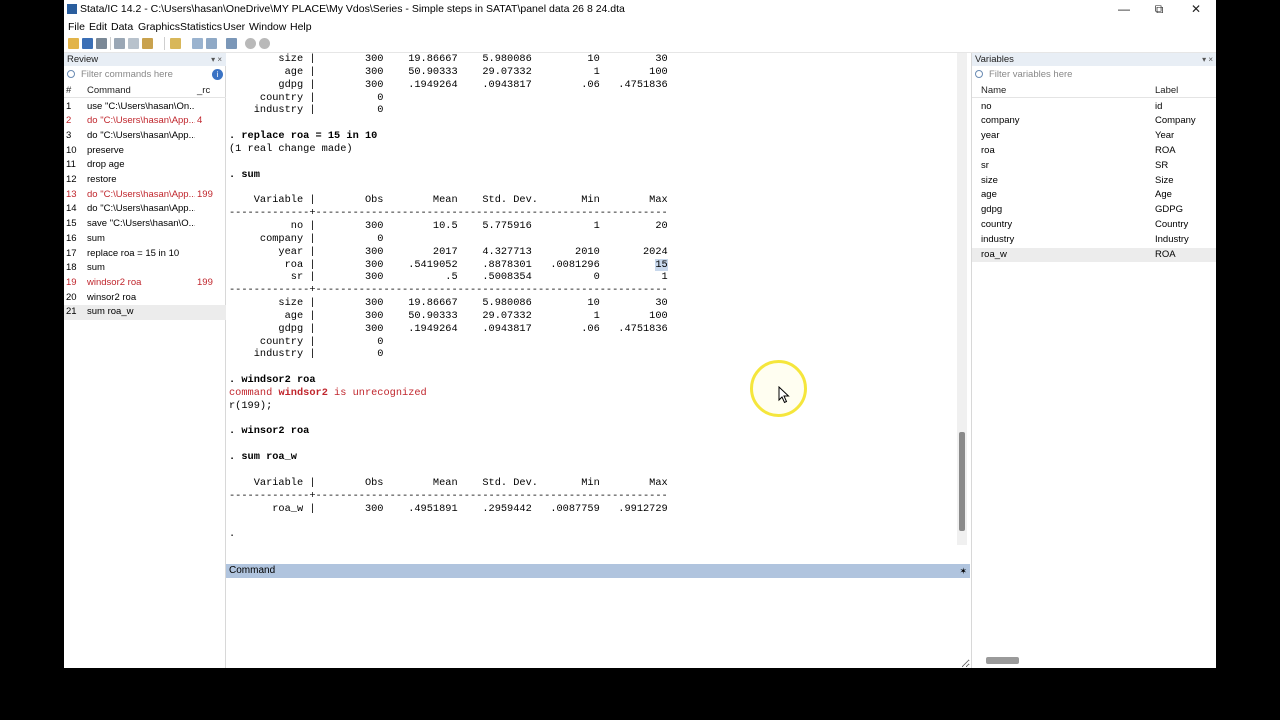 Image resolution: width=1280 pixels, height=720 pixels. I want to click on review-item: 11 drop age, so click(145, 165).